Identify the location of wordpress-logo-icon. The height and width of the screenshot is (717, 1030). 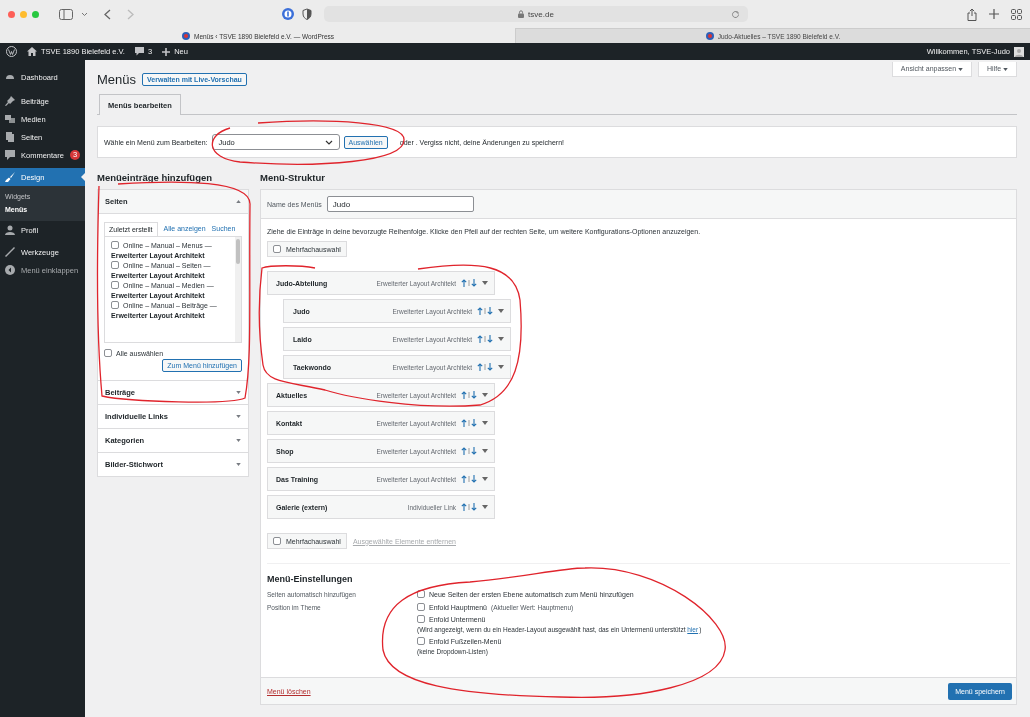
(11, 51).